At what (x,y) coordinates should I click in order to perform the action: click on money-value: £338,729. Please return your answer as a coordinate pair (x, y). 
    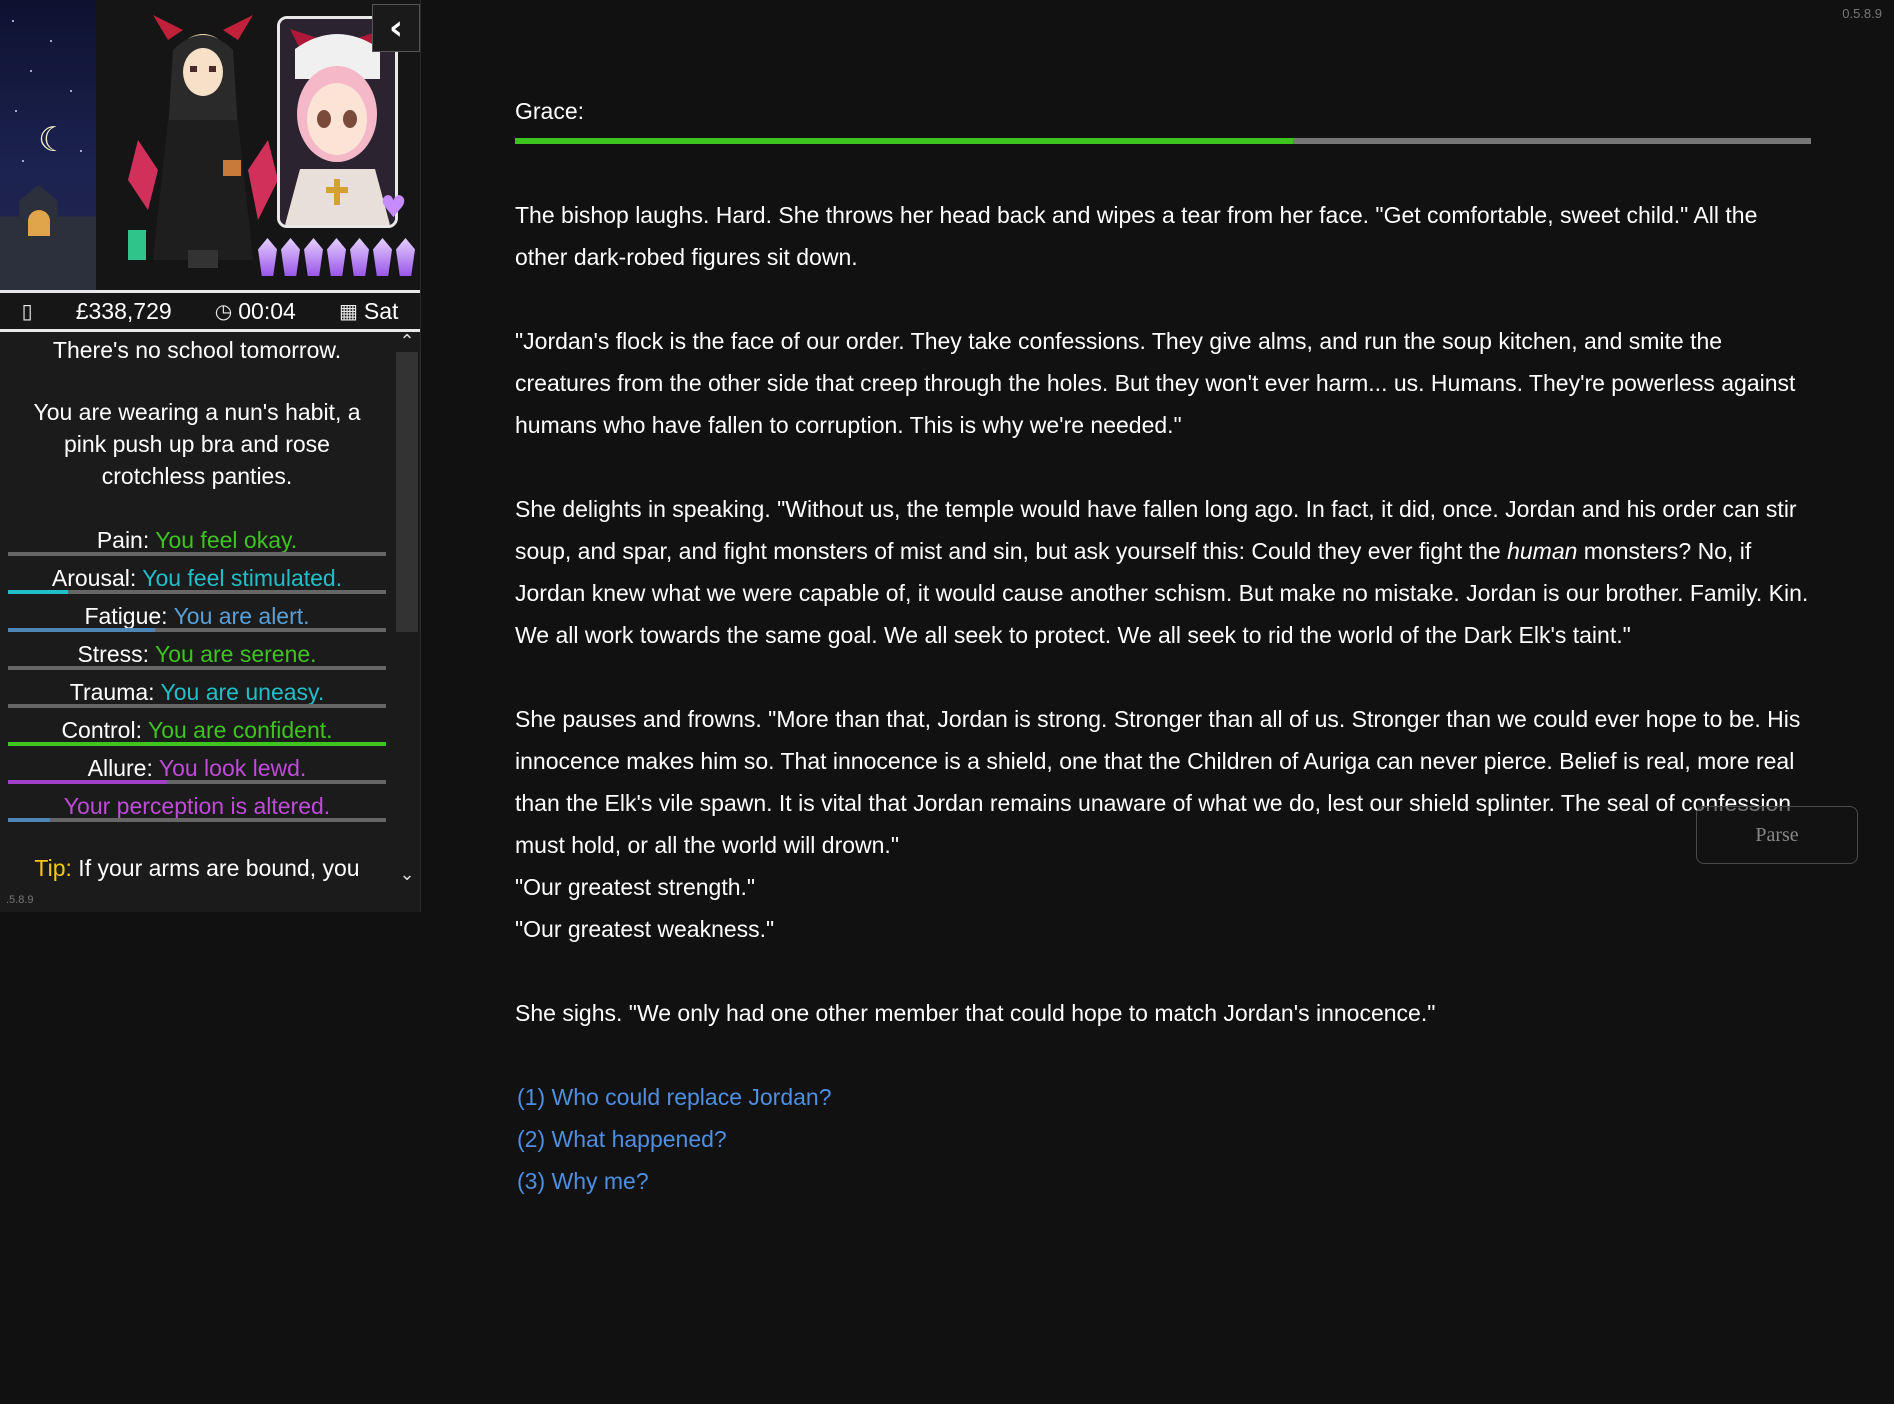
    Looking at the image, I should click on (123, 310).